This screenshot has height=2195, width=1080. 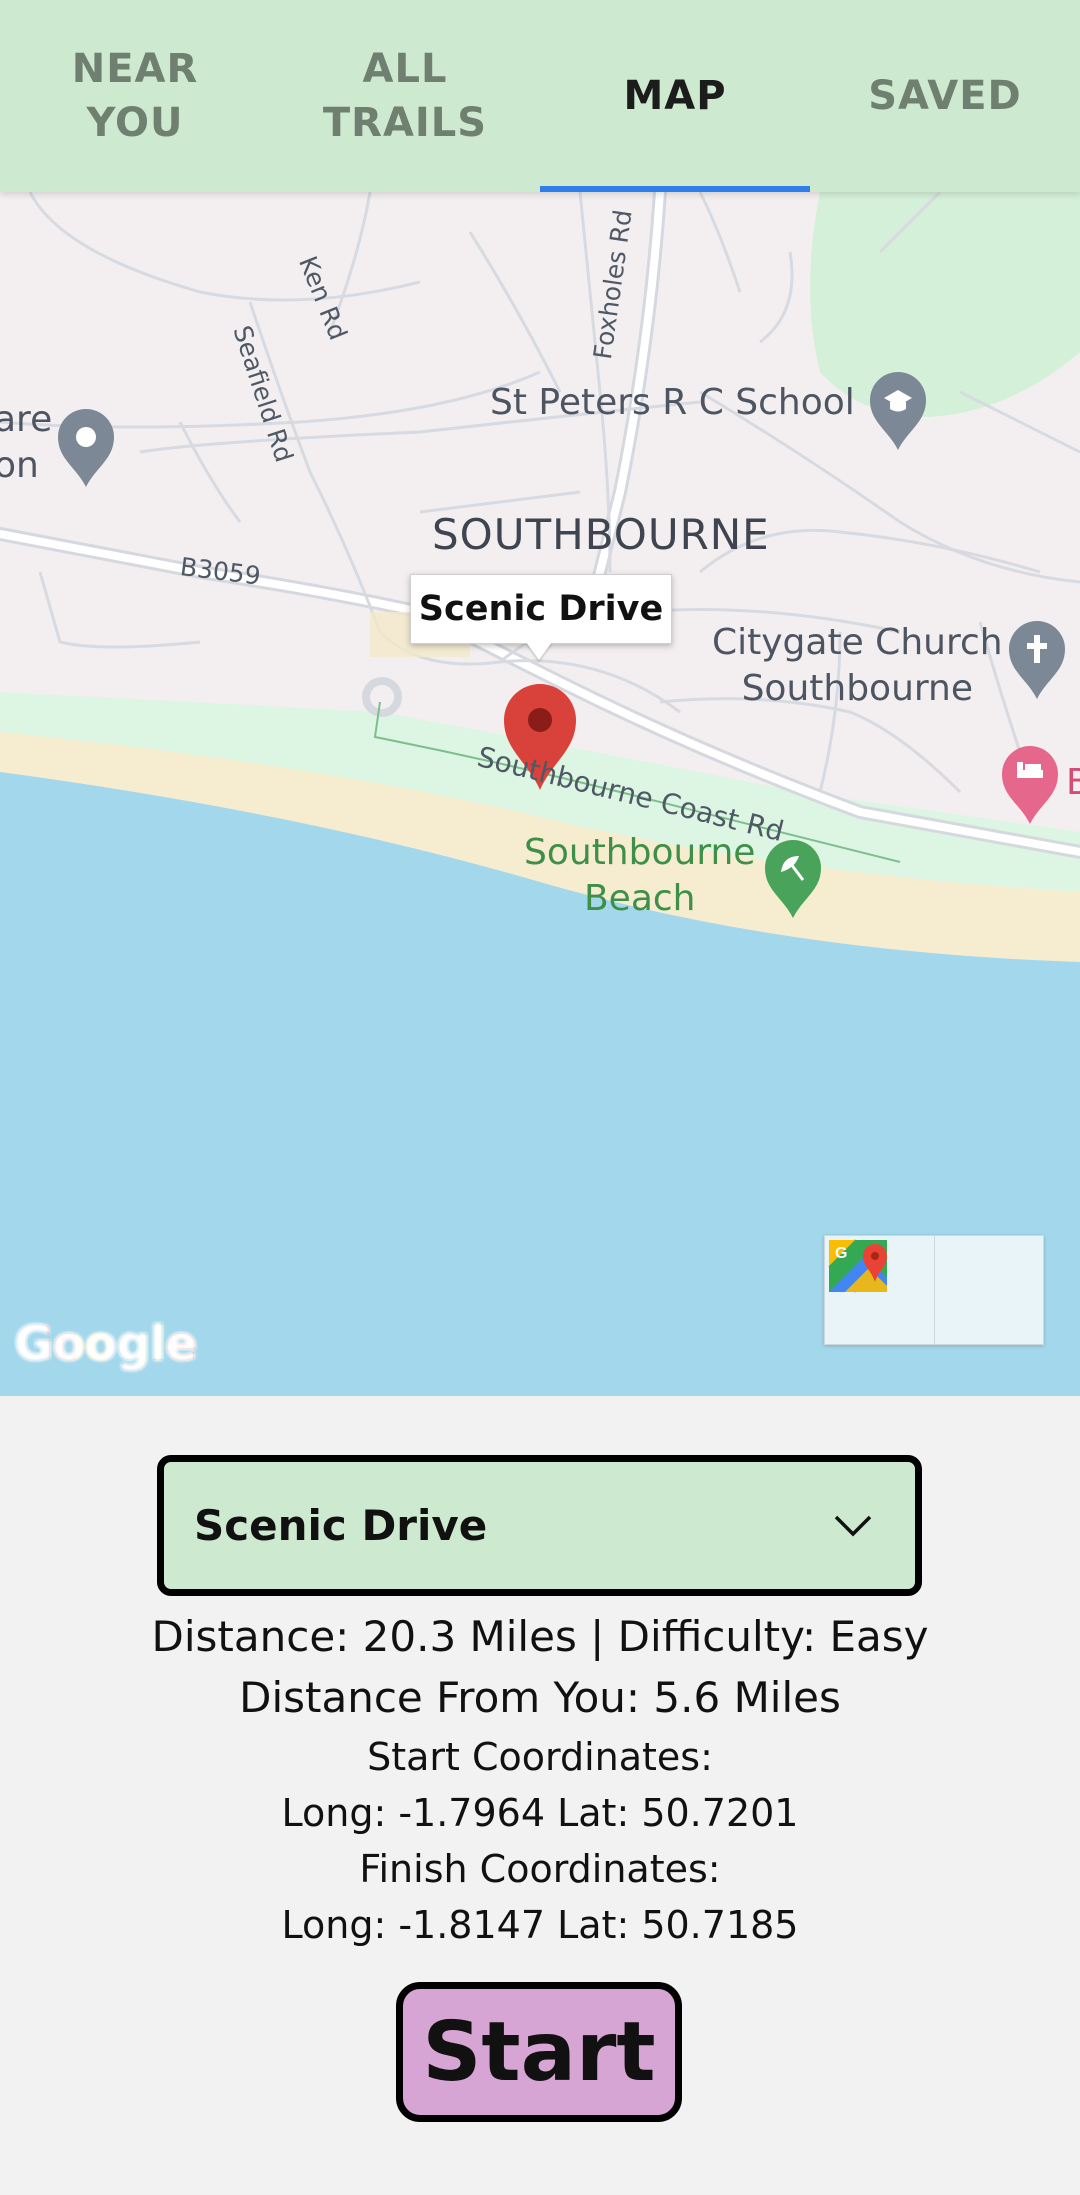 I want to click on open-in-maps-button: G, so click(x=936, y=1290).